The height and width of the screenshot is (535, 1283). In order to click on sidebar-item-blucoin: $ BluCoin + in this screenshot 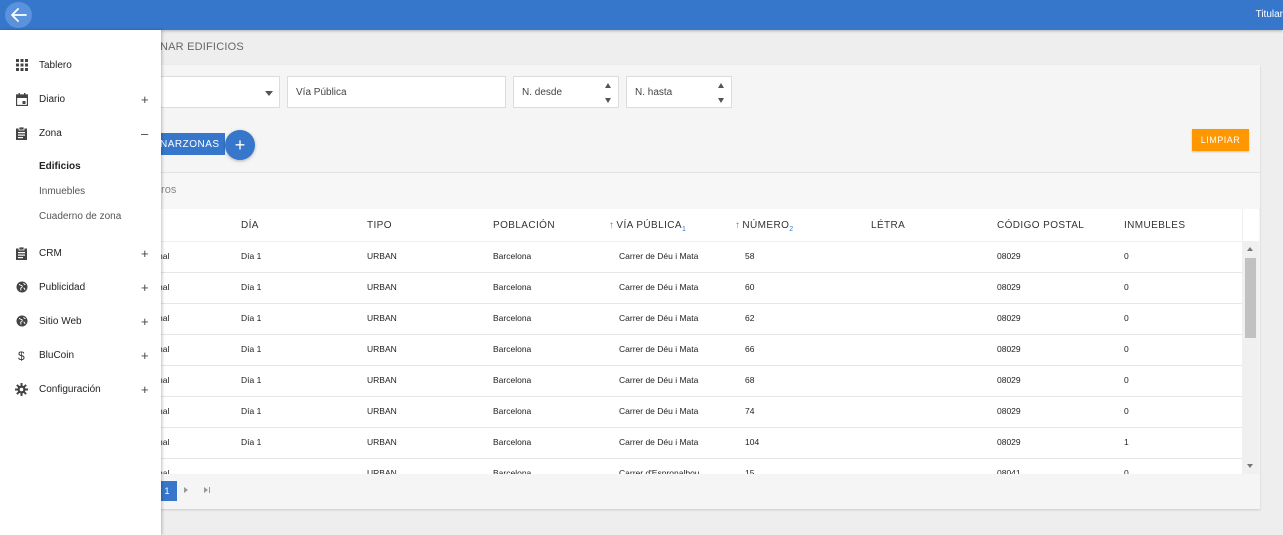, I will do `click(80, 355)`.